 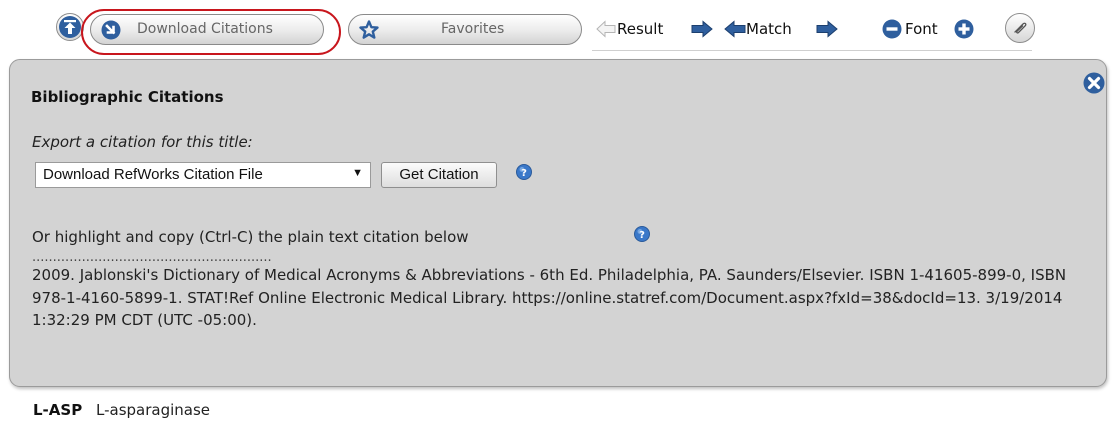 I want to click on match-prev-arrow-icon, so click(x=735, y=29).